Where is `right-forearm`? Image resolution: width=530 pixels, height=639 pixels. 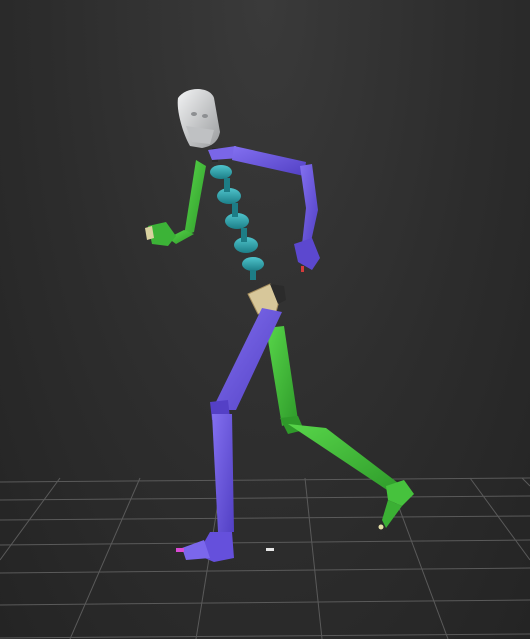
right-forearm is located at coordinates (309, 205).